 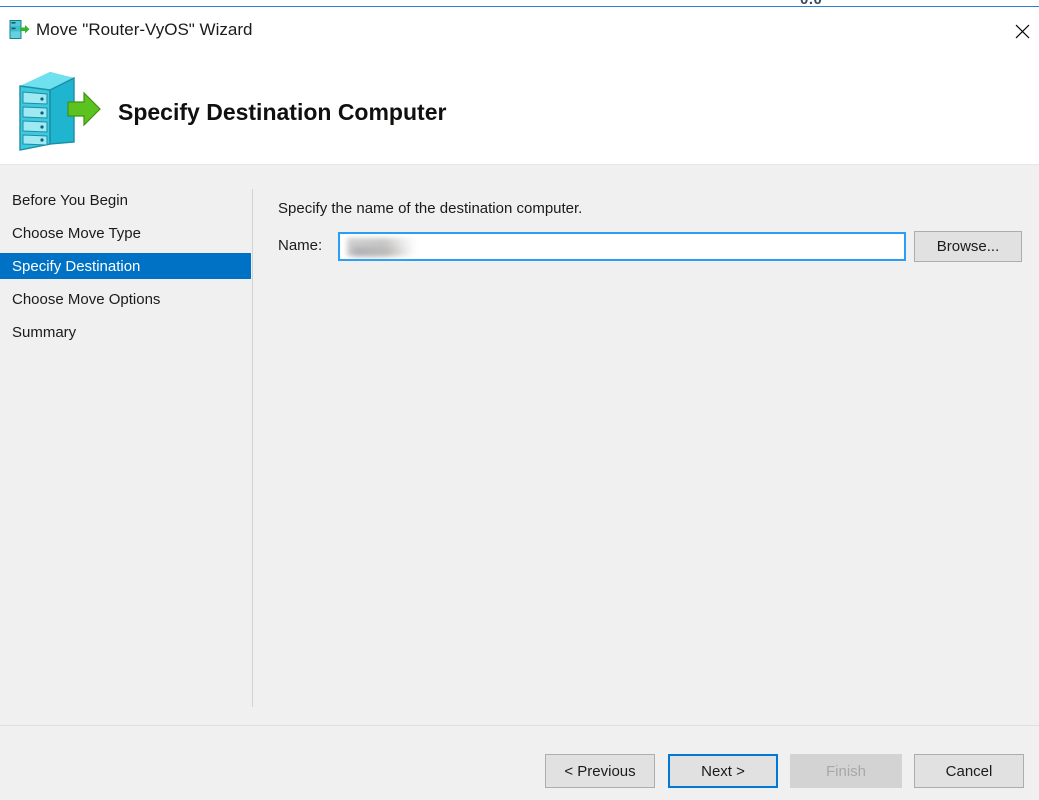 What do you see at coordinates (300, 245) in the screenshot?
I see `name-field-label: Name:` at bounding box center [300, 245].